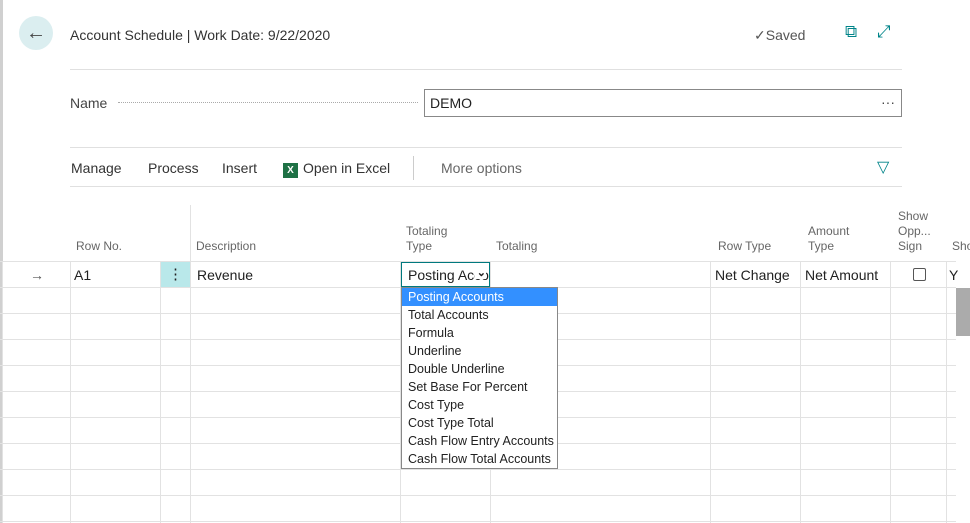 Image resolution: width=970 pixels, height=523 pixels. What do you see at coordinates (268, 102) in the screenshot?
I see `leader-dots` at bounding box center [268, 102].